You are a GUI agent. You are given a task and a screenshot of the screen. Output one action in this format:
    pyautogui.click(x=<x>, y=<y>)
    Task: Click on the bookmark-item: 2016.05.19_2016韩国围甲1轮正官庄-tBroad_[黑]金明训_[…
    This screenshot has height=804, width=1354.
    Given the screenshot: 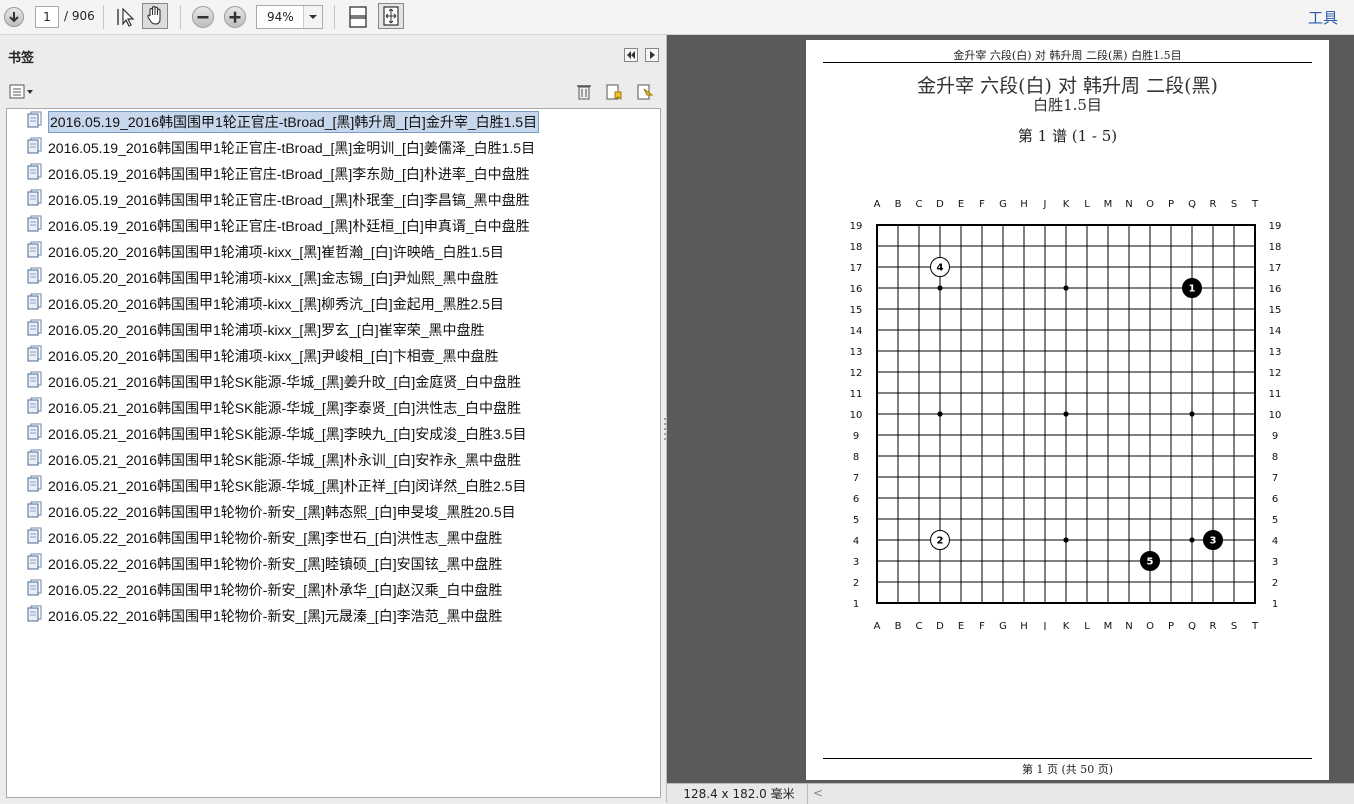 What is the action you would take?
    pyautogui.click(x=343, y=147)
    